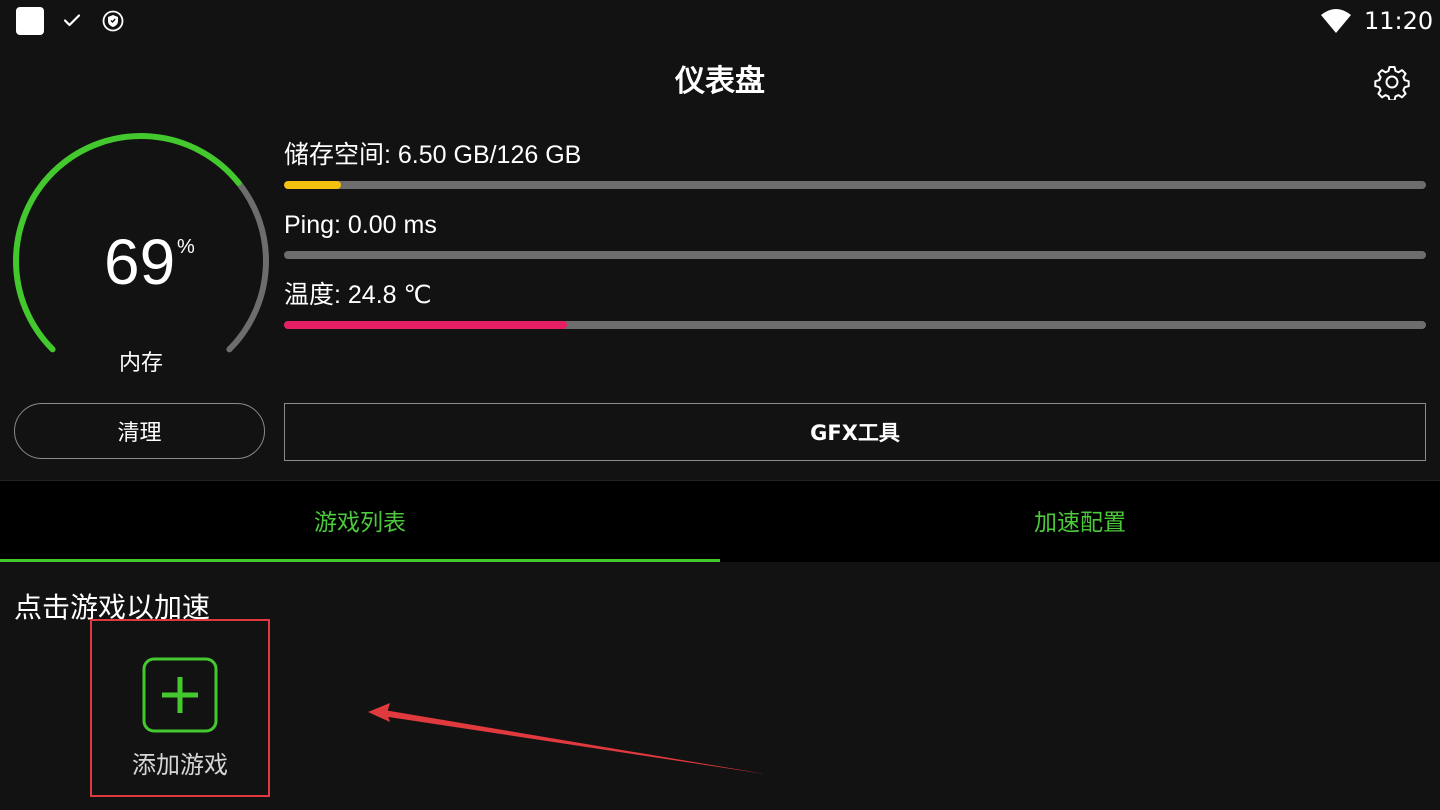 The width and height of the screenshot is (1440, 810). I want to click on annotation-arrow, so click(566, 738).